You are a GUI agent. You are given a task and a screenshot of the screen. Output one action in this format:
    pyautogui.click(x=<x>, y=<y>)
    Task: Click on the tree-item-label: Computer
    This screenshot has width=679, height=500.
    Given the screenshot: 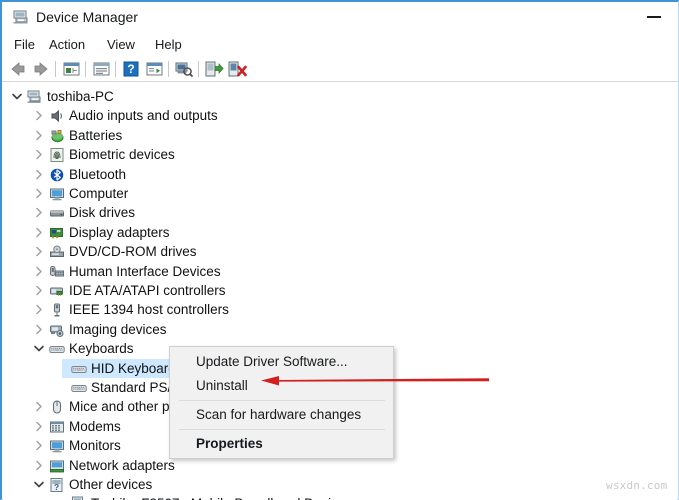 What is the action you would take?
    pyautogui.click(x=99, y=193)
    